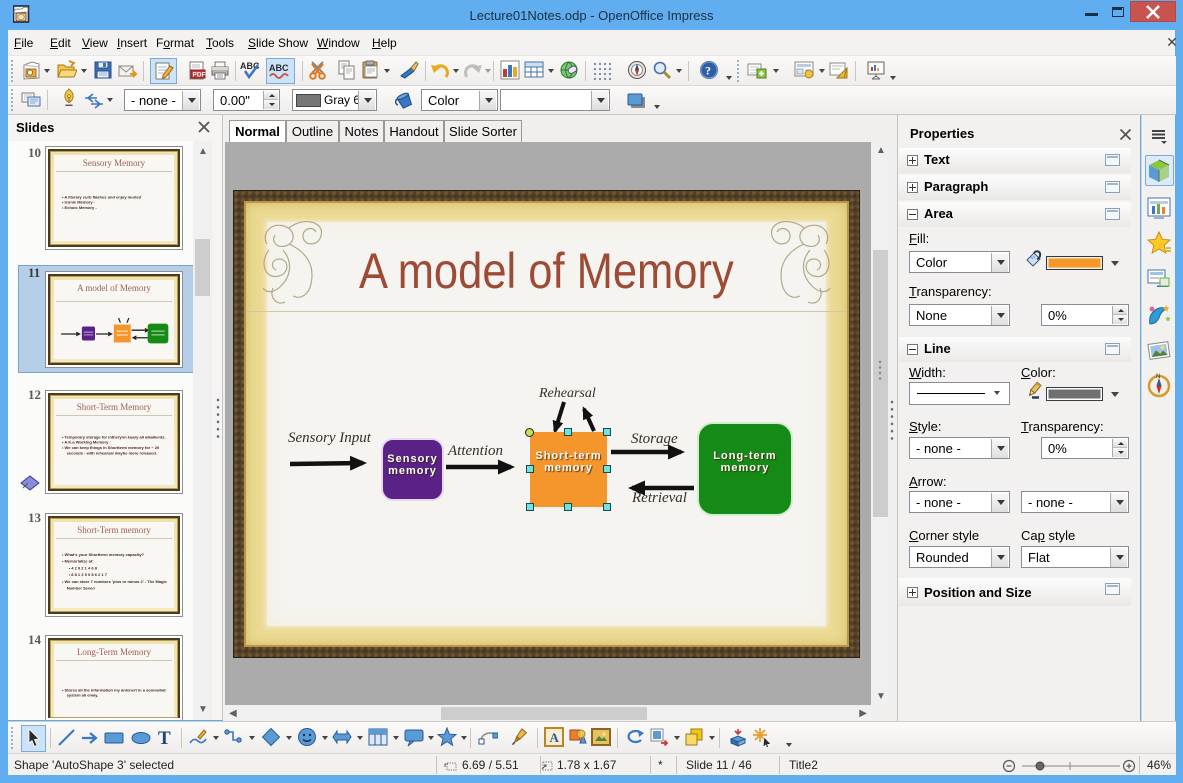  What do you see at coordinates (279, 68) in the screenshot?
I see `svg-text: ABC` at bounding box center [279, 68].